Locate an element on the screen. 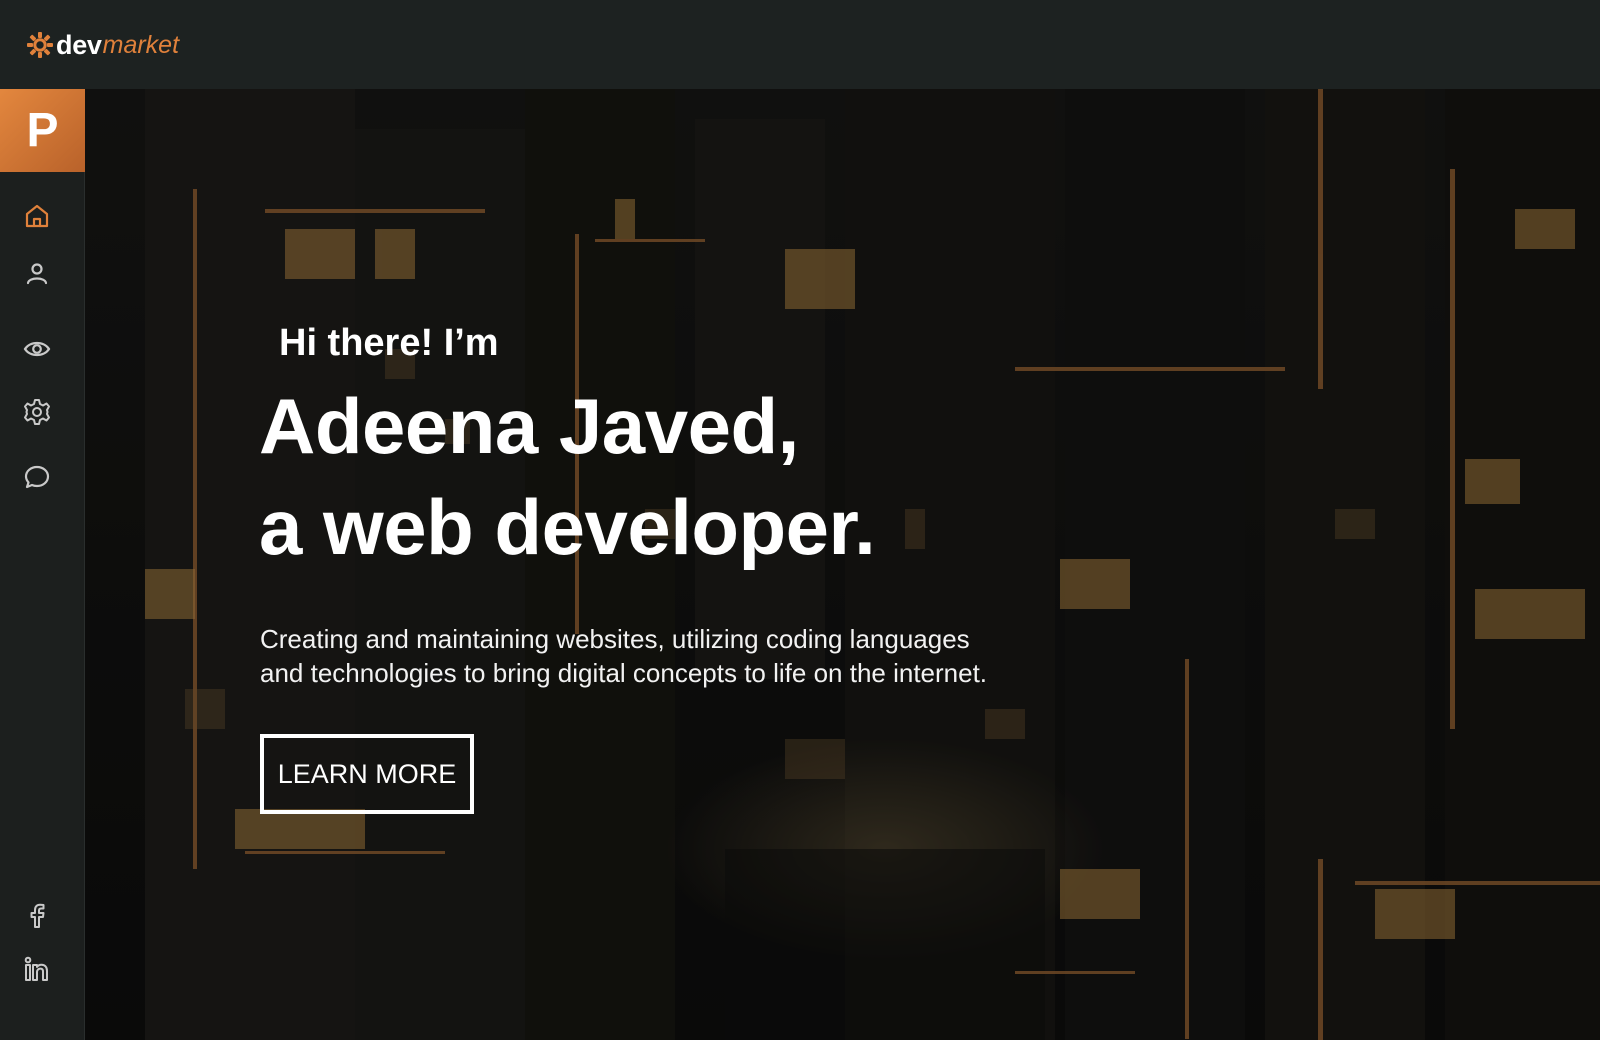  eye-icon is located at coordinates (37, 349).